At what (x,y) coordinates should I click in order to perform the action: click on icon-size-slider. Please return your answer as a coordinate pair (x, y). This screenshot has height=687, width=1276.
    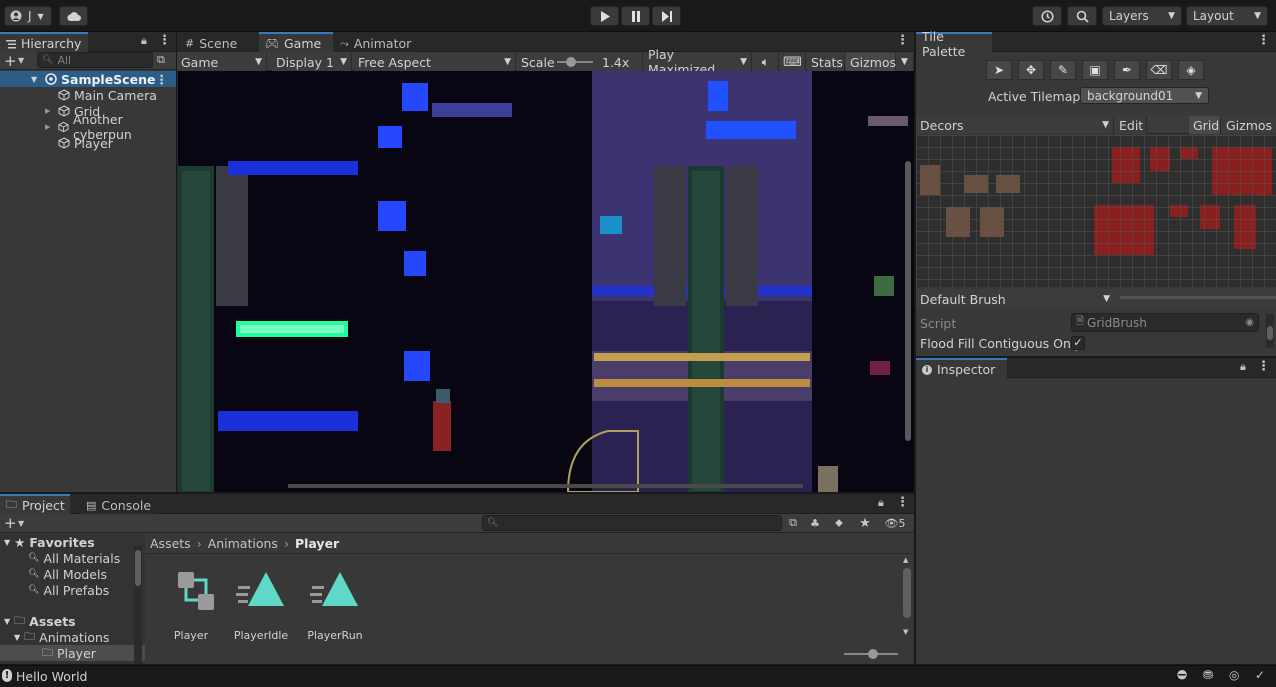
    Looking at the image, I should click on (871, 654).